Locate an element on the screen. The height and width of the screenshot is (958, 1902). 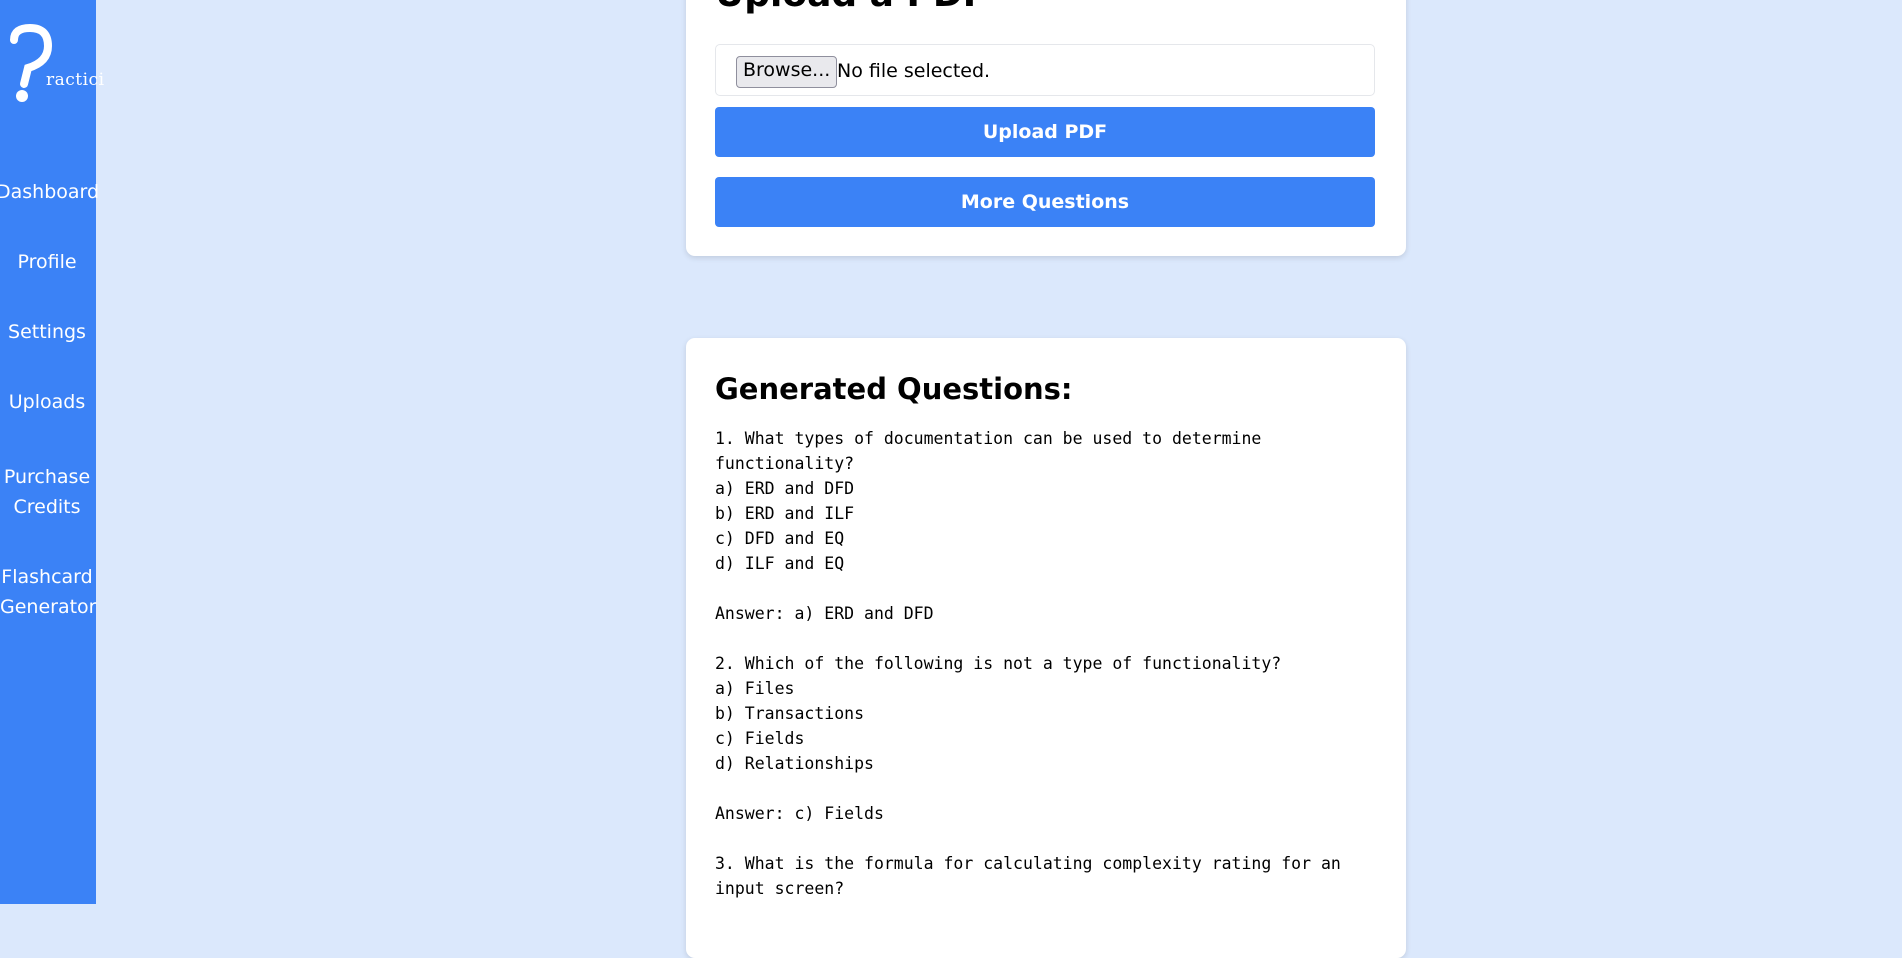
more-questions-button: More Questions is located at coordinates (1045, 202).